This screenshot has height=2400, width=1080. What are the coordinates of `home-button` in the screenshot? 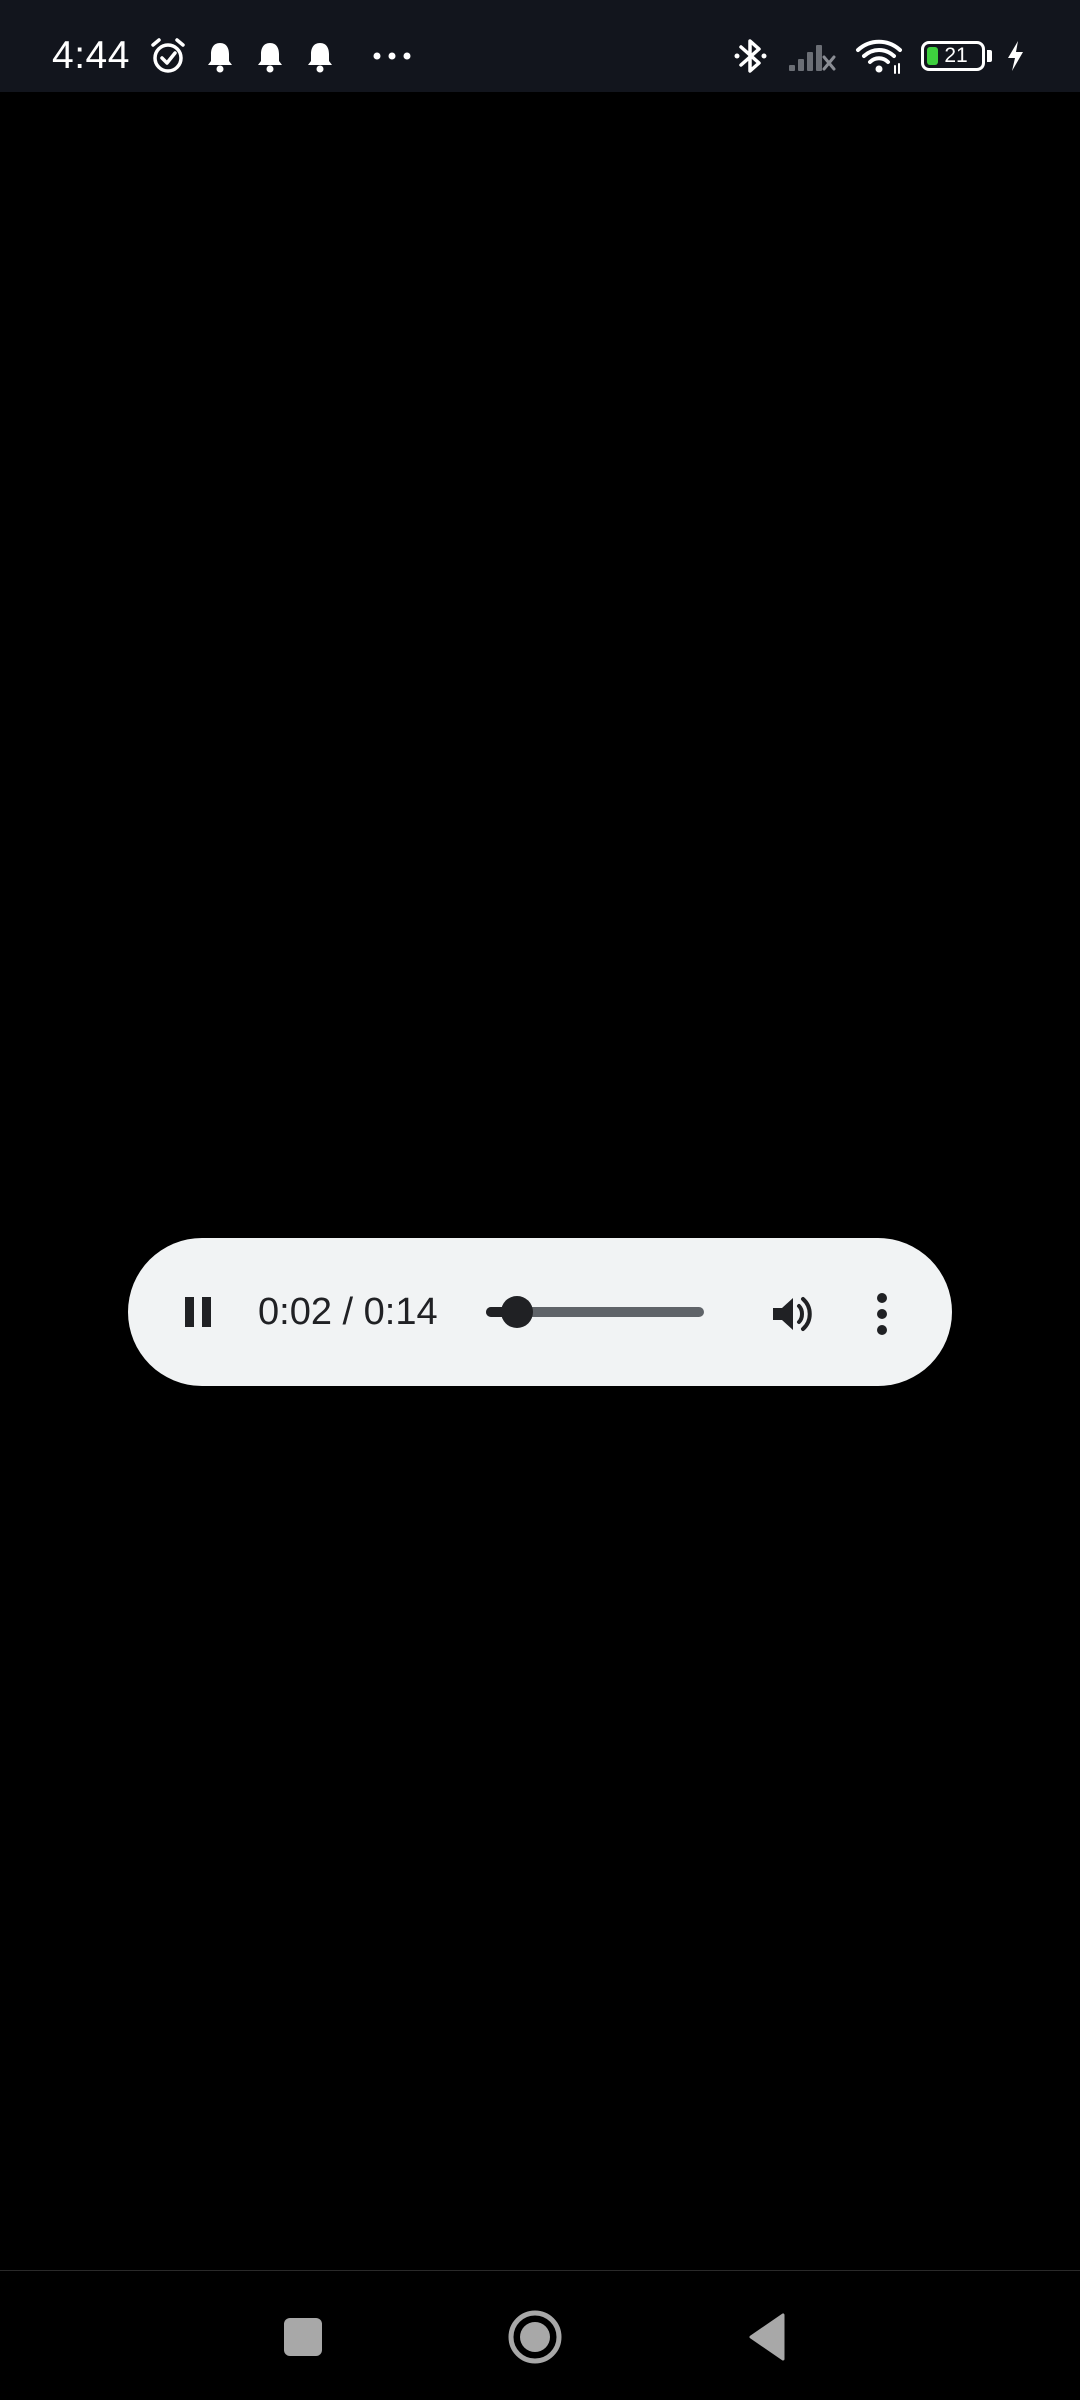 It's located at (535, 2337).